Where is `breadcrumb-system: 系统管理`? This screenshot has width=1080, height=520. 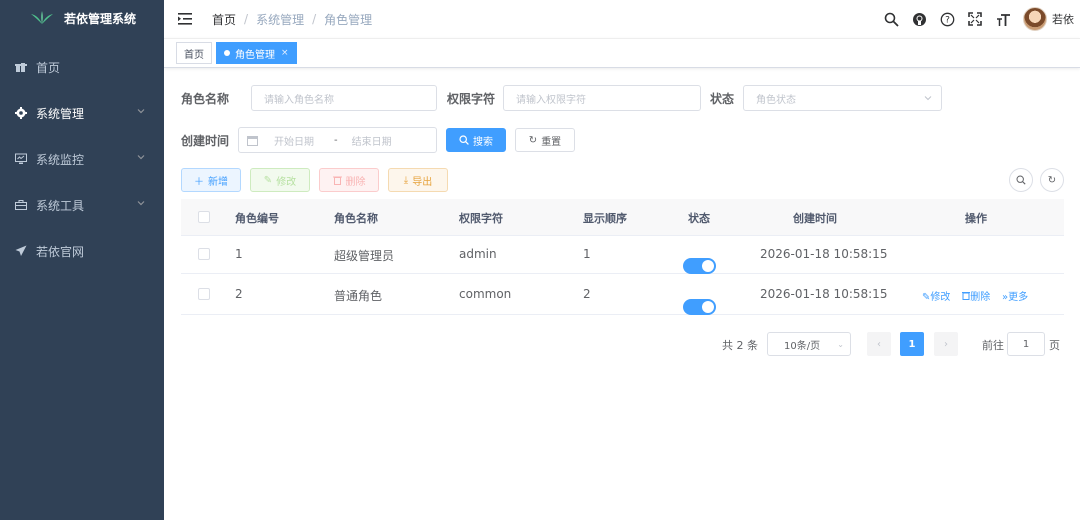 breadcrumb-system: 系统管理 is located at coordinates (280, 19).